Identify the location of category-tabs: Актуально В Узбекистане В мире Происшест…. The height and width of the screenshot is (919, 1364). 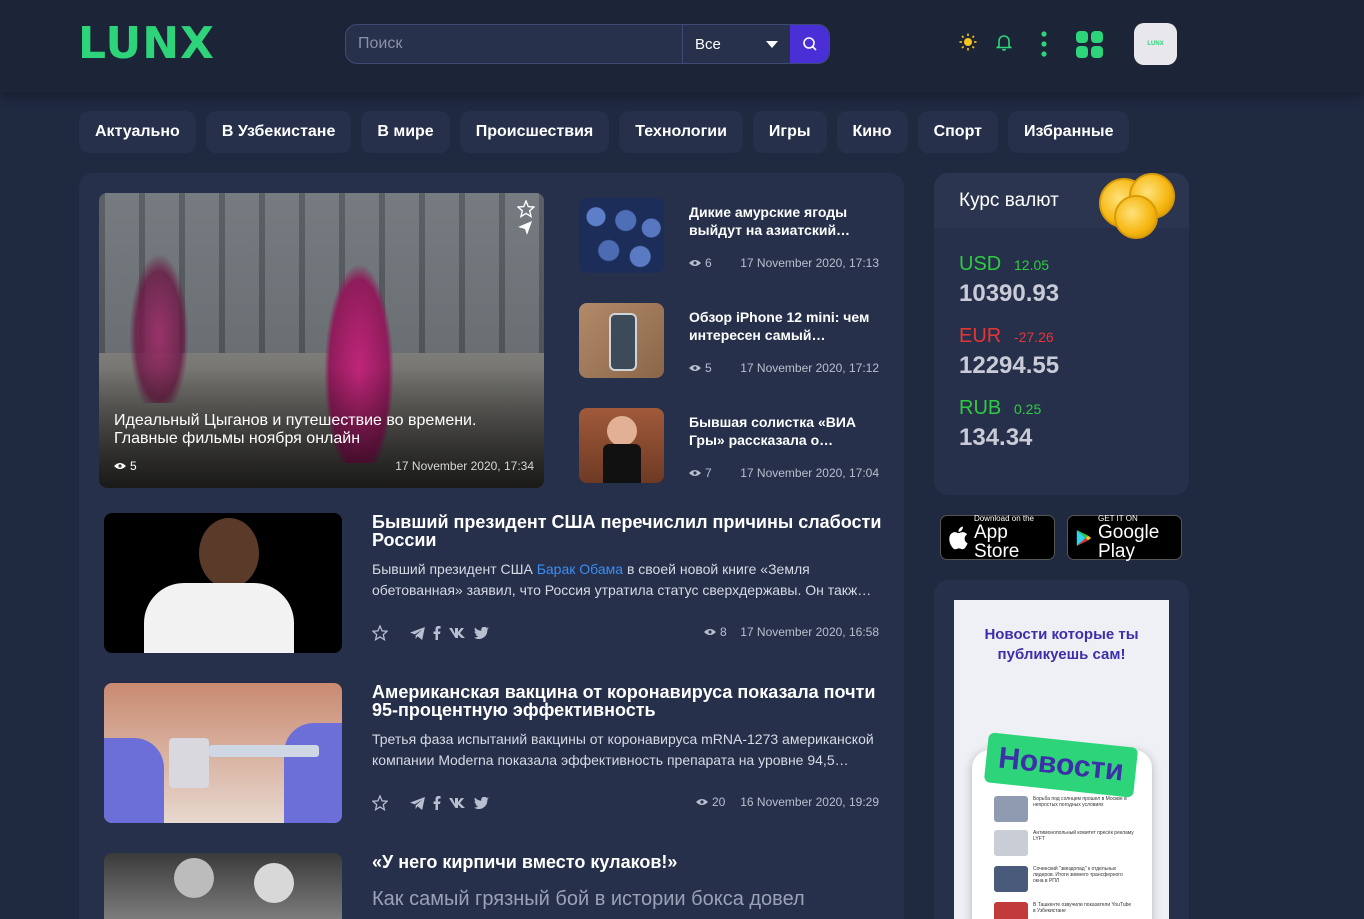
(604, 132).